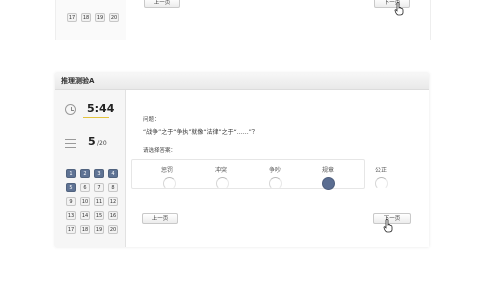 The width and height of the screenshot is (484, 300). I want to click on option-label: 规章, so click(328, 170).